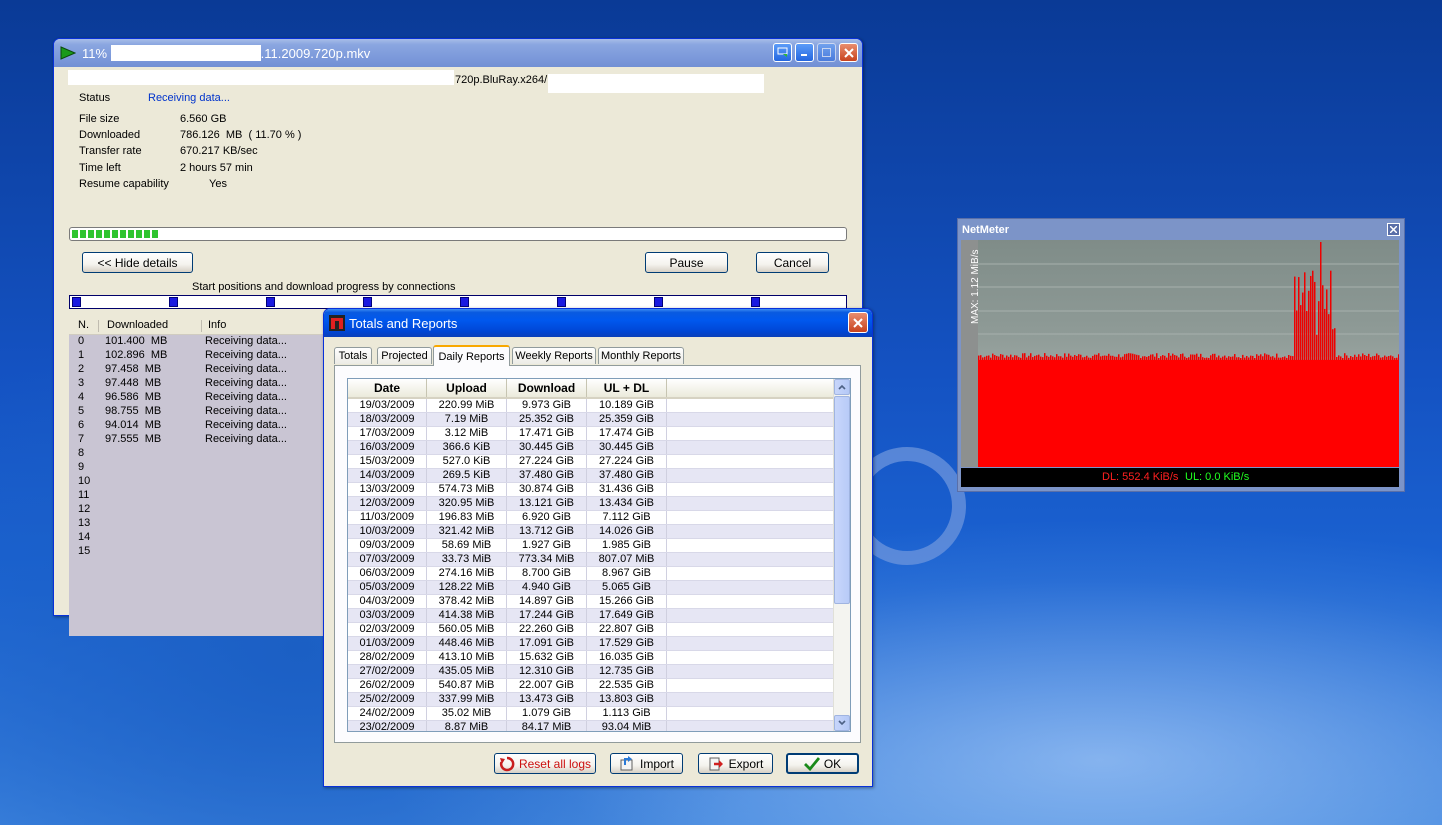 This screenshot has height=825, width=1442. Describe the element at coordinates (547, 615) in the screenshot. I see `cell-download: 17.244 GiB` at that location.